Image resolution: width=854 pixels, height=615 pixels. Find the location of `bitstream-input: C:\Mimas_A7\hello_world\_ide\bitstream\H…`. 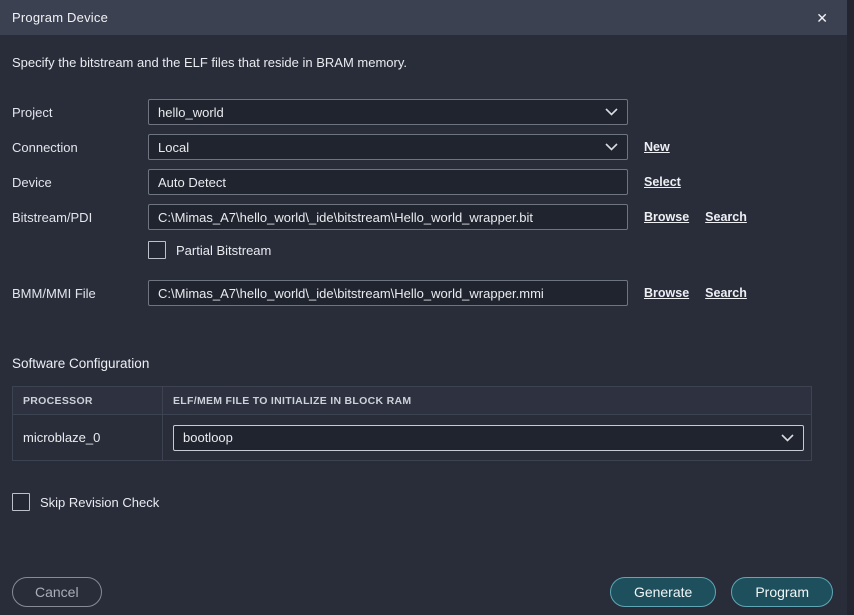

bitstream-input: C:\Mimas_A7\hello_world\_ide\bitstream\H… is located at coordinates (388, 217).